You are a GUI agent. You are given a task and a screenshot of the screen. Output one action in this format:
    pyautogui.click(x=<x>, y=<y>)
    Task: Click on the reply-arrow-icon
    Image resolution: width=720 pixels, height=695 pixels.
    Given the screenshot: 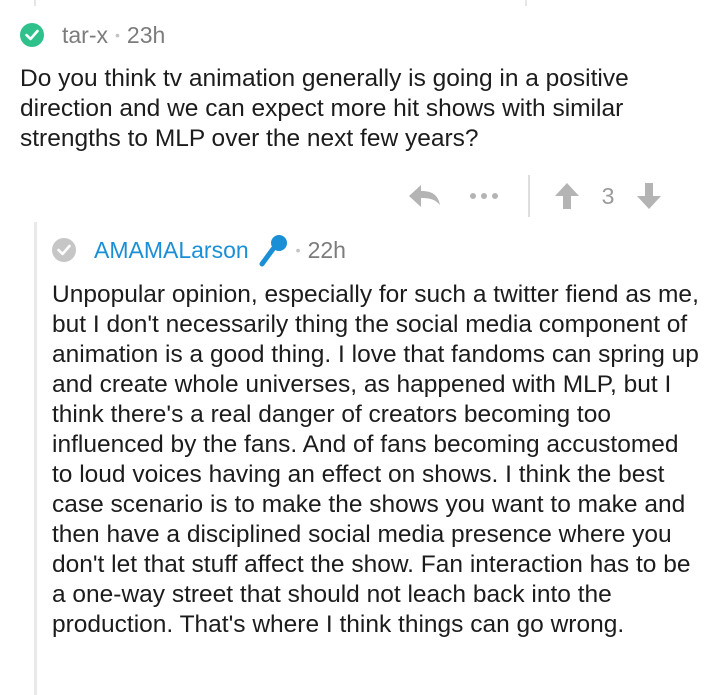 What is the action you would take?
    pyautogui.click(x=424, y=196)
    